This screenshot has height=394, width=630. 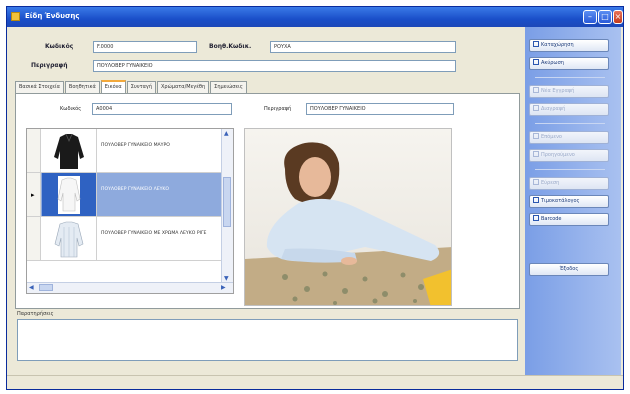 I want to click on cancel-button: Ακύρωση, so click(x=569, y=63).